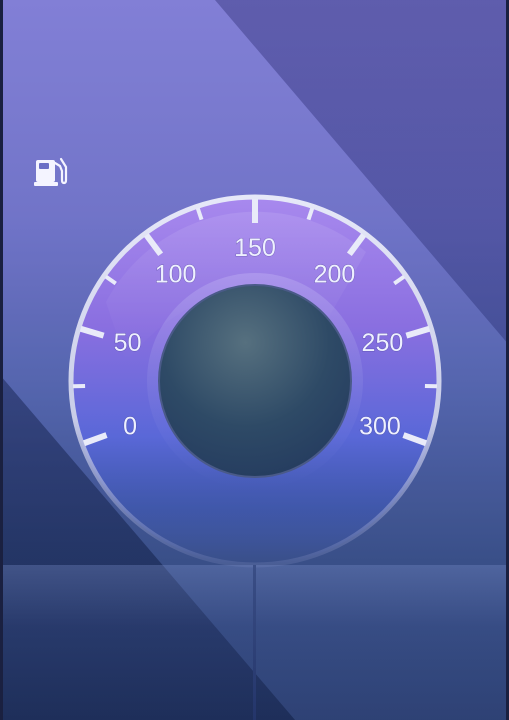 This screenshot has height=720, width=509. Describe the element at coordinates (130, 426) in the screenshot. I see `speed-label-0: 0` at that location.